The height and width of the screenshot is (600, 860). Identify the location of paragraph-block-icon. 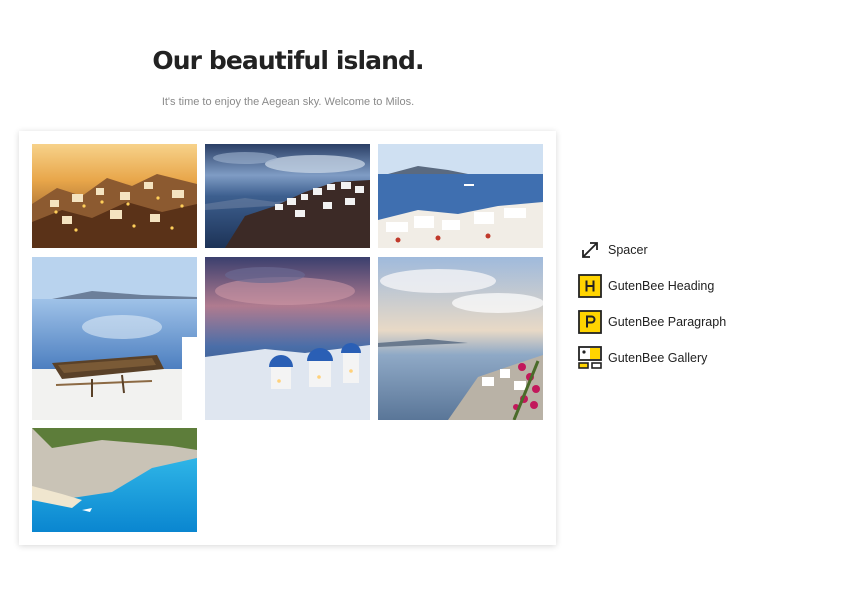
(590, 322).